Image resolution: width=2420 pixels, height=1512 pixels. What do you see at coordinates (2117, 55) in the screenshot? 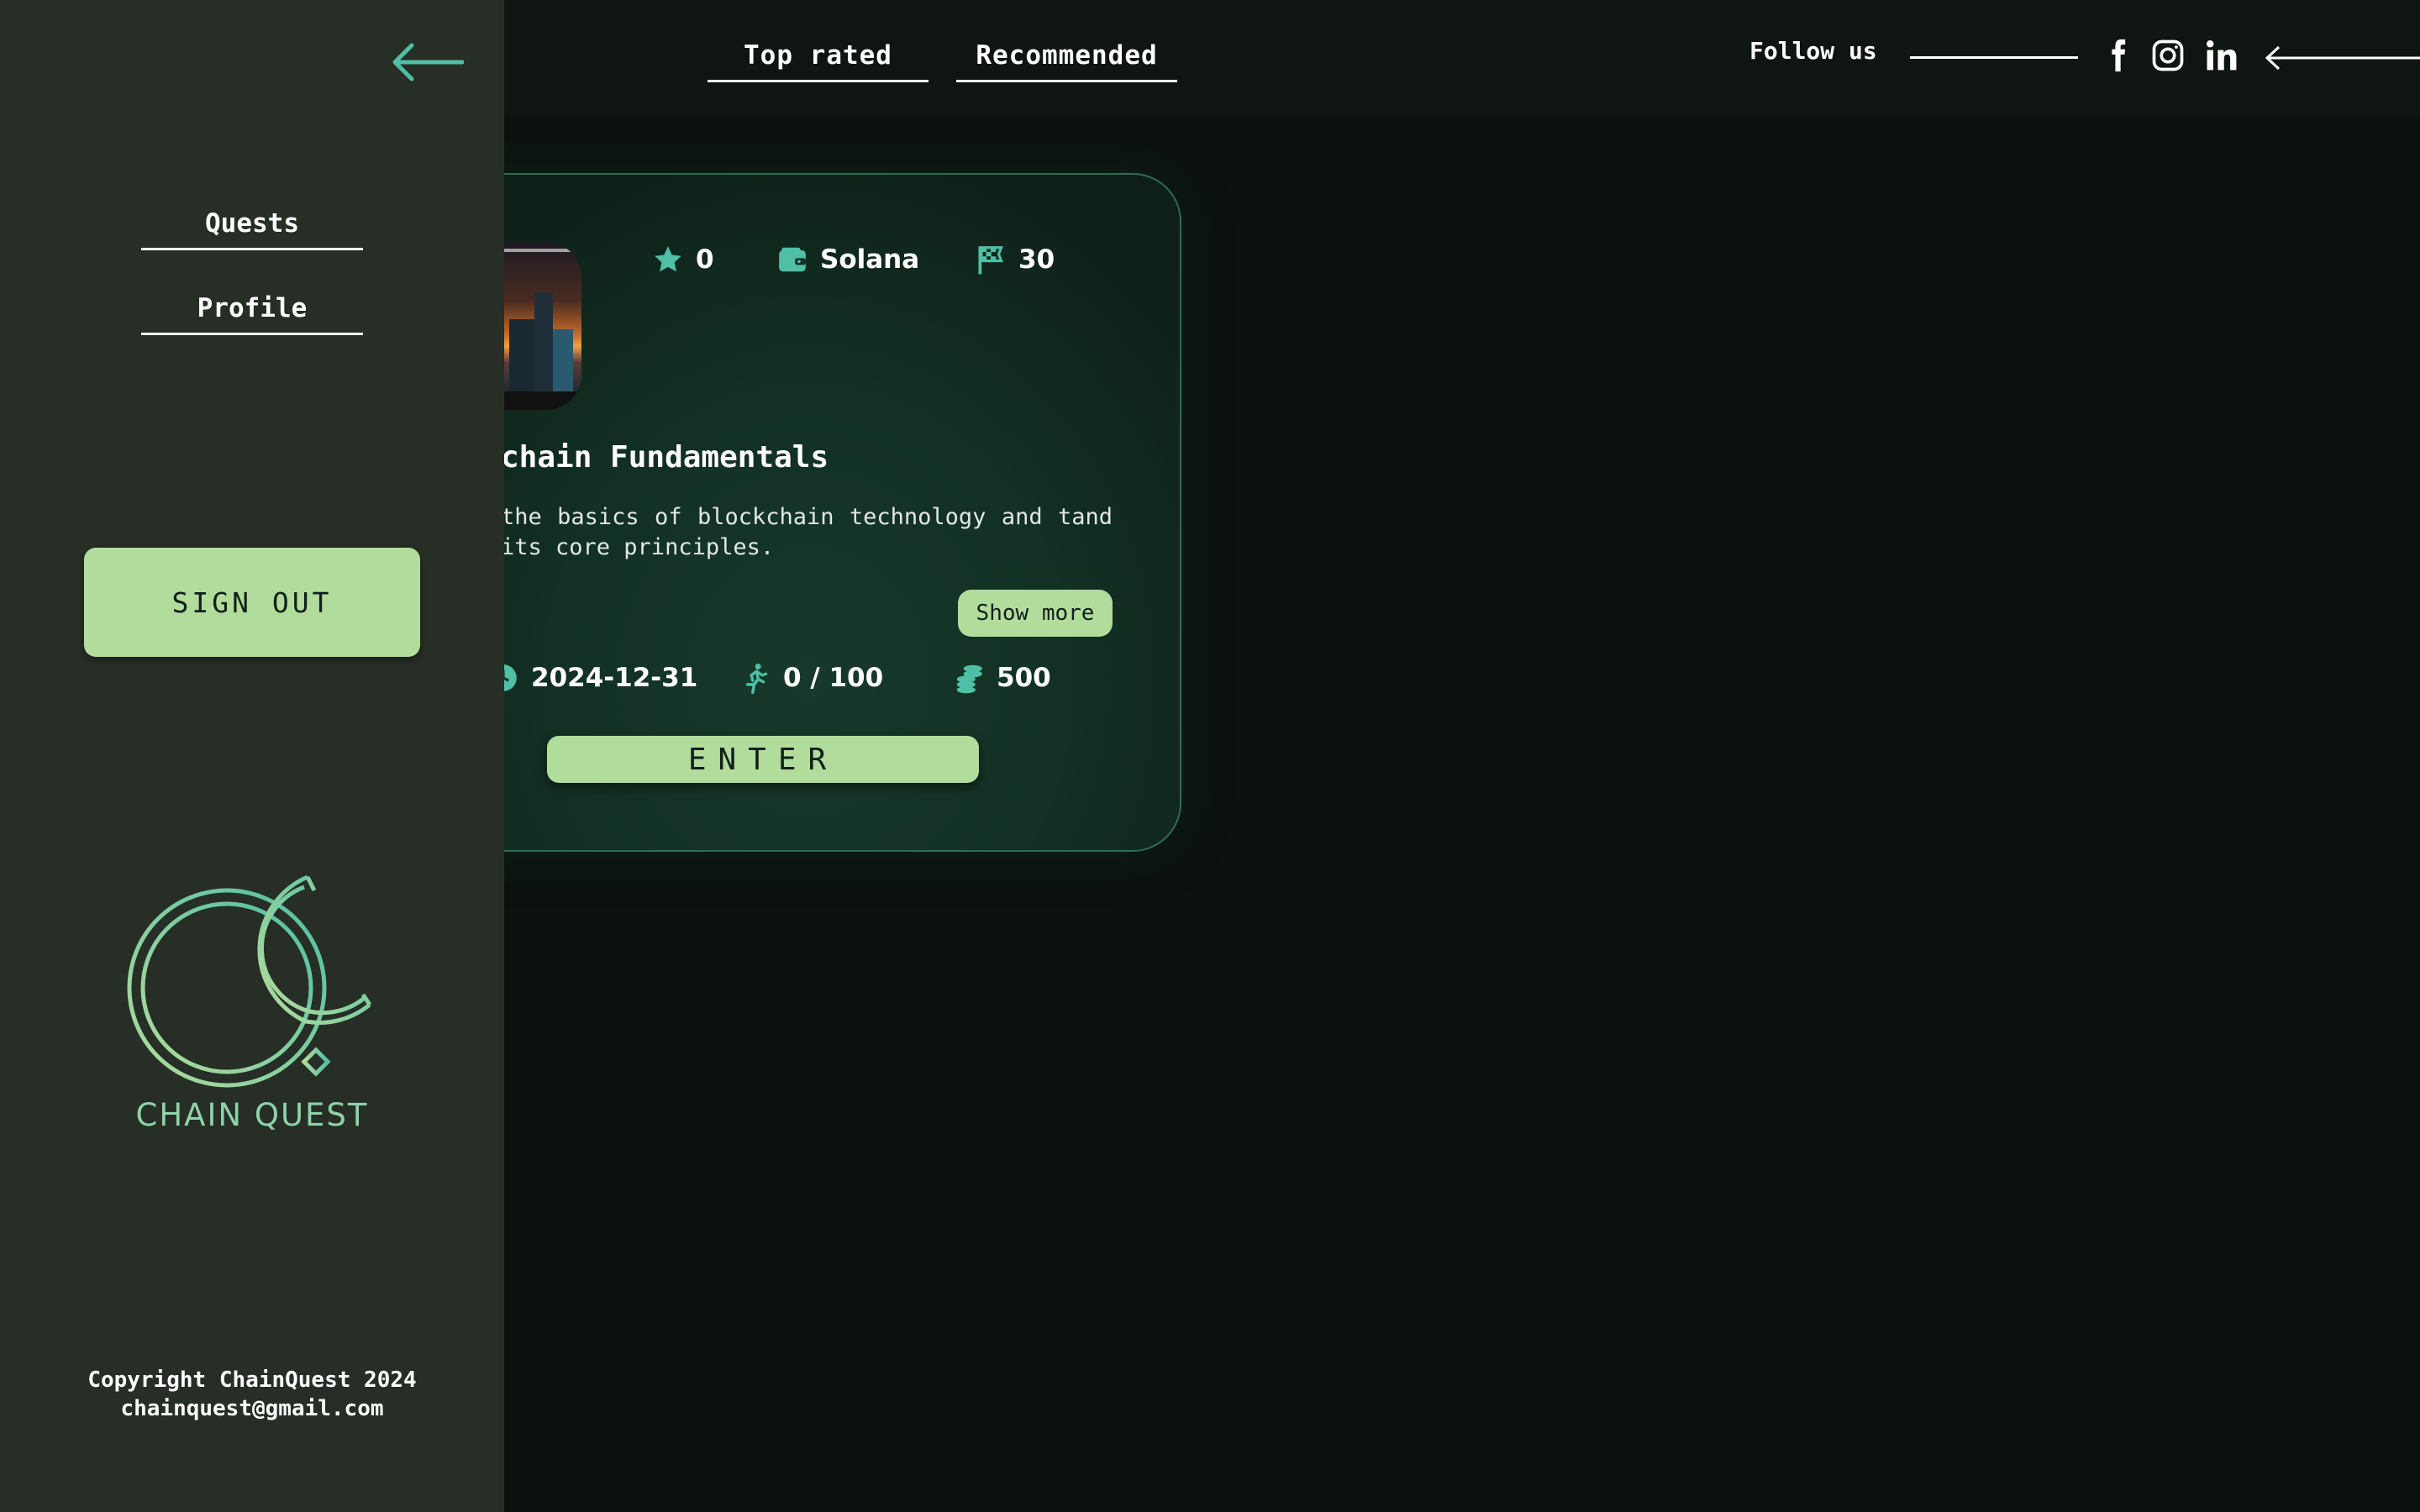
I see `facebook-icon` at bounding box center [2117, 55].